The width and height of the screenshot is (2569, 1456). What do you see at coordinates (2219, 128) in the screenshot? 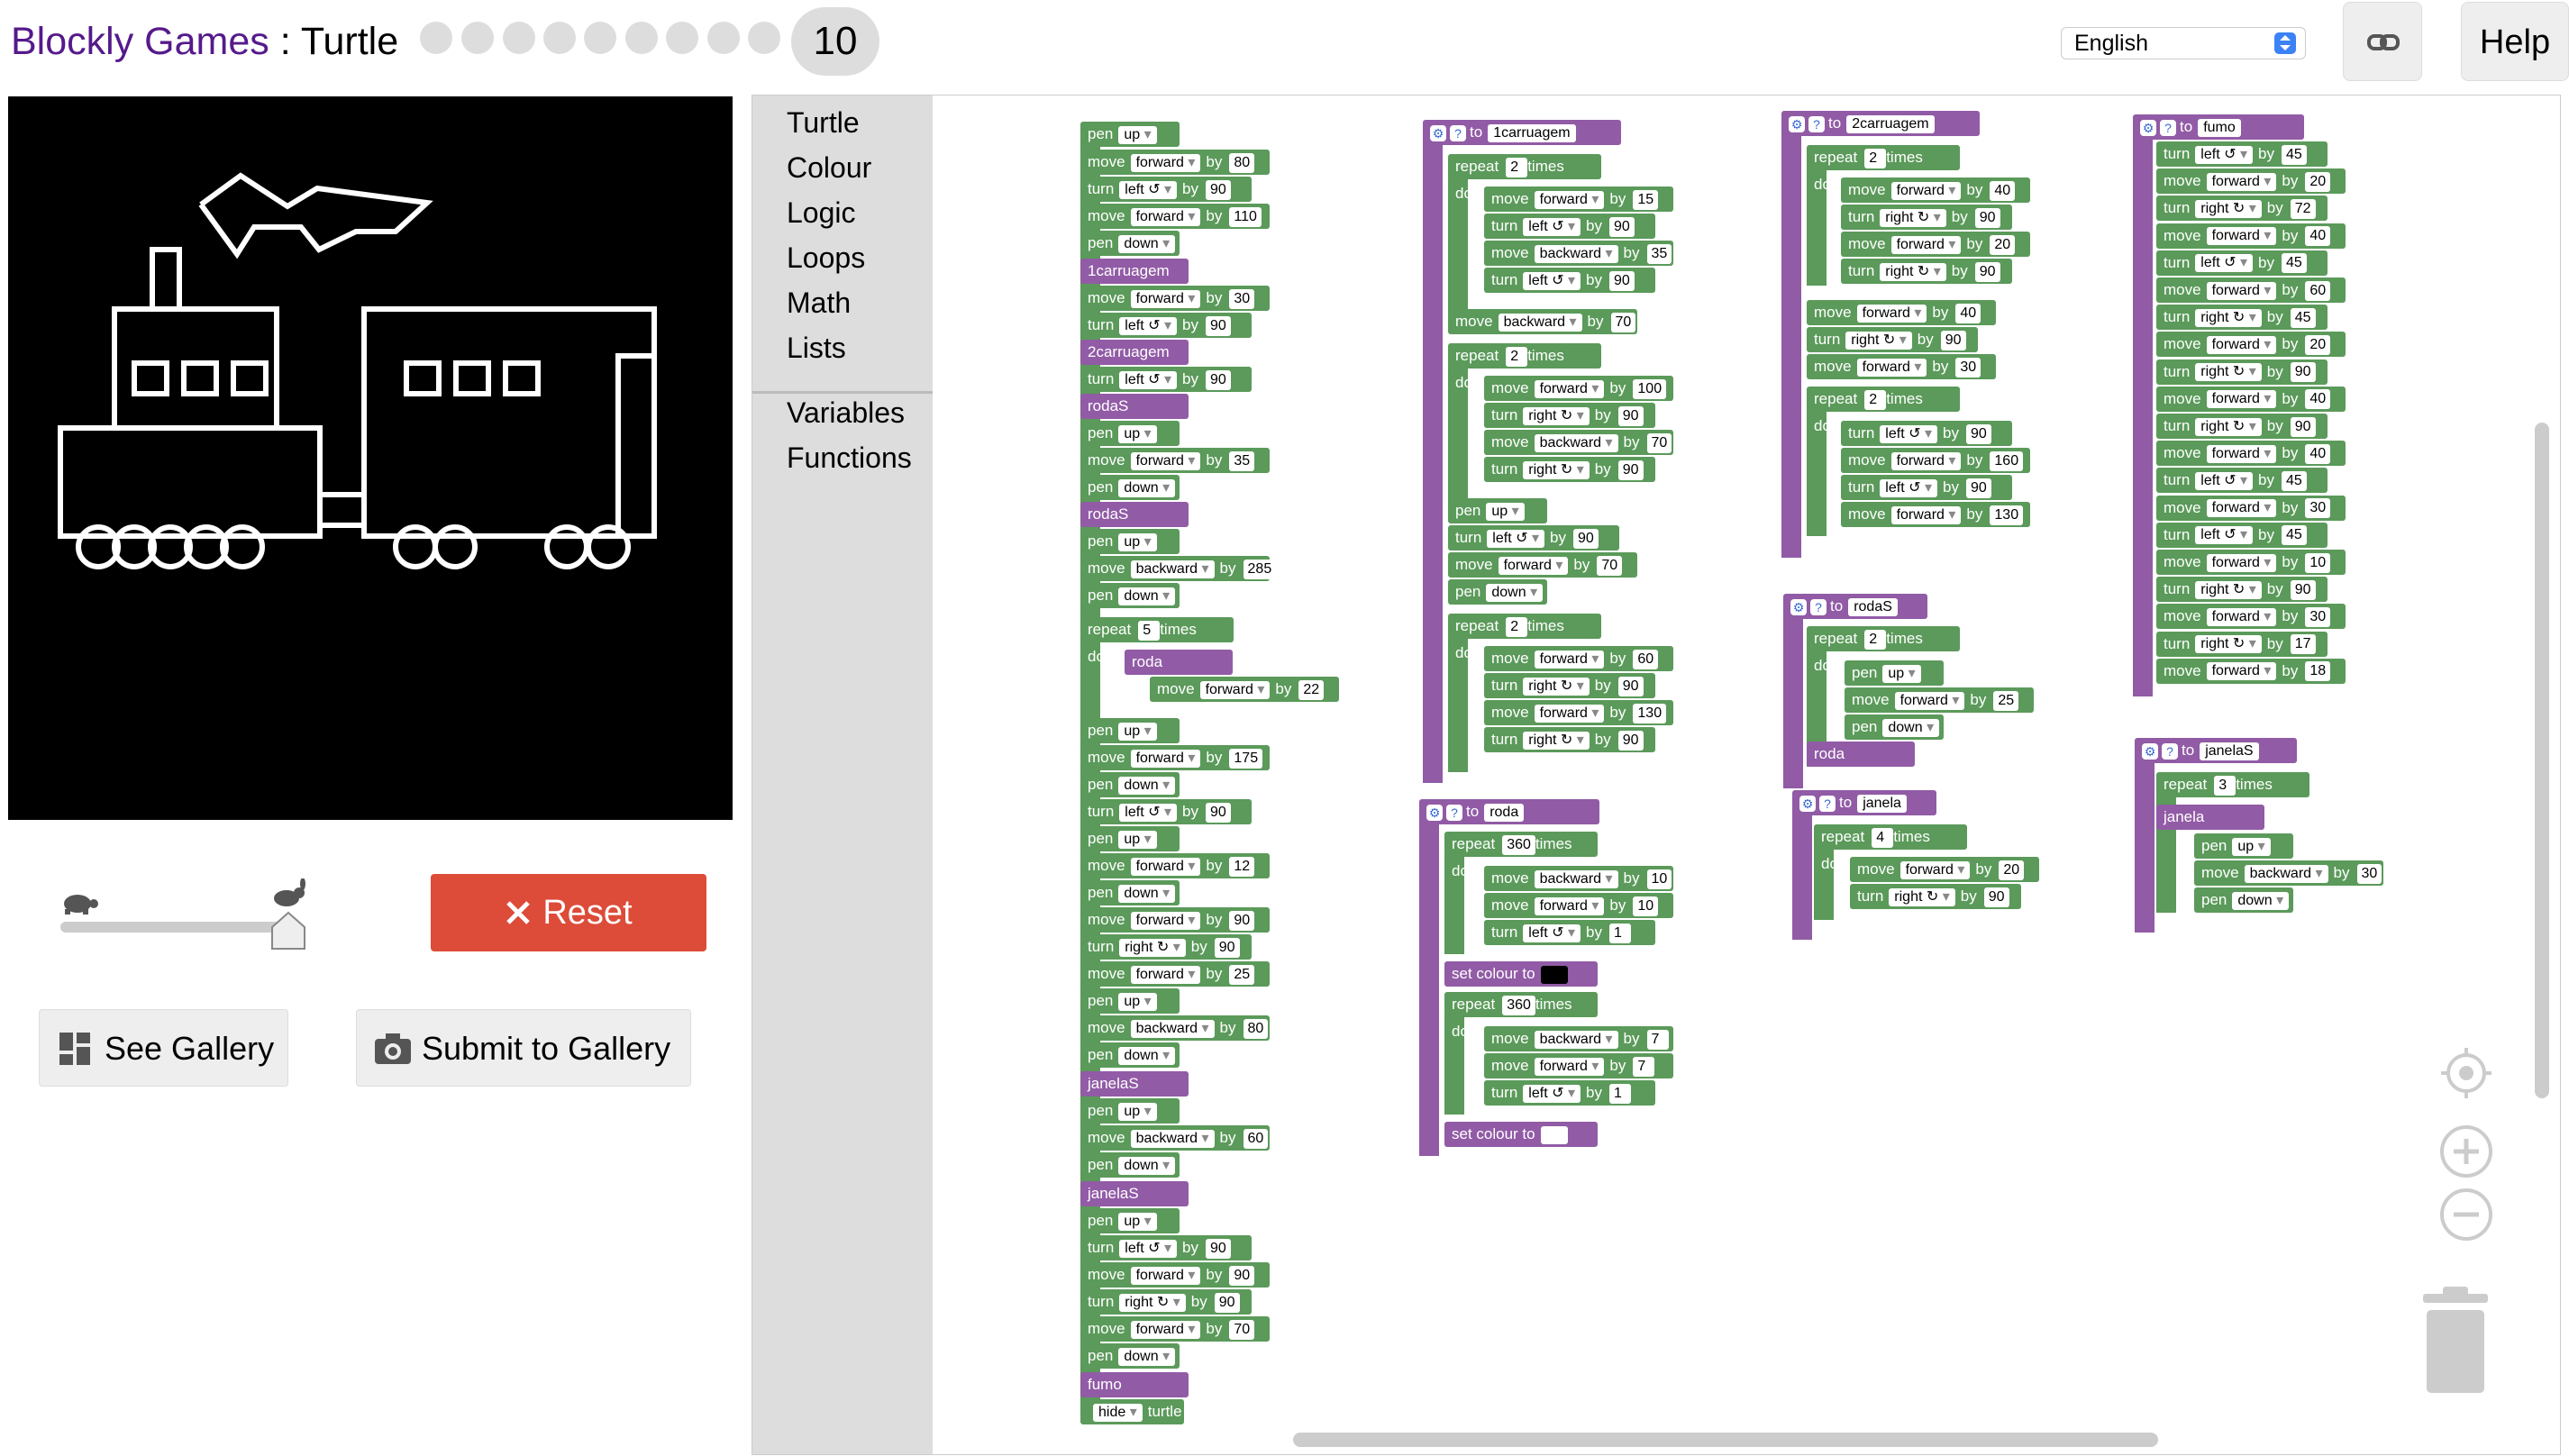
I see `procedure-name-field: fumo` at bounding box center [2219, 128].